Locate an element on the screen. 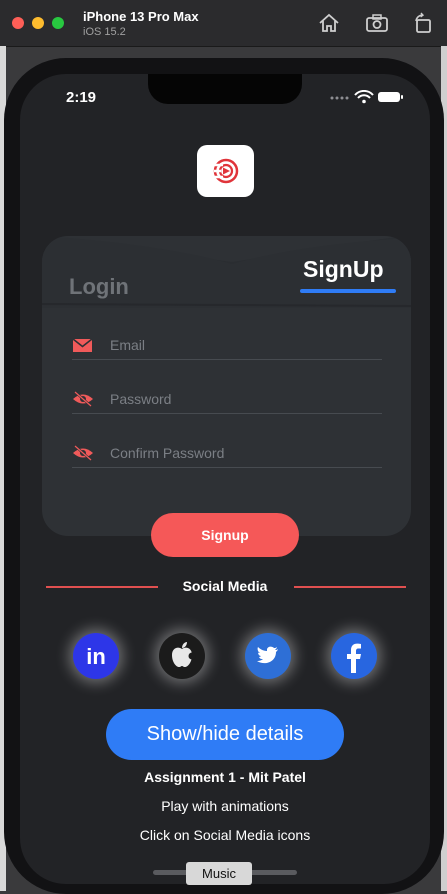  svg-text: in is located at coordinates (96, 656).